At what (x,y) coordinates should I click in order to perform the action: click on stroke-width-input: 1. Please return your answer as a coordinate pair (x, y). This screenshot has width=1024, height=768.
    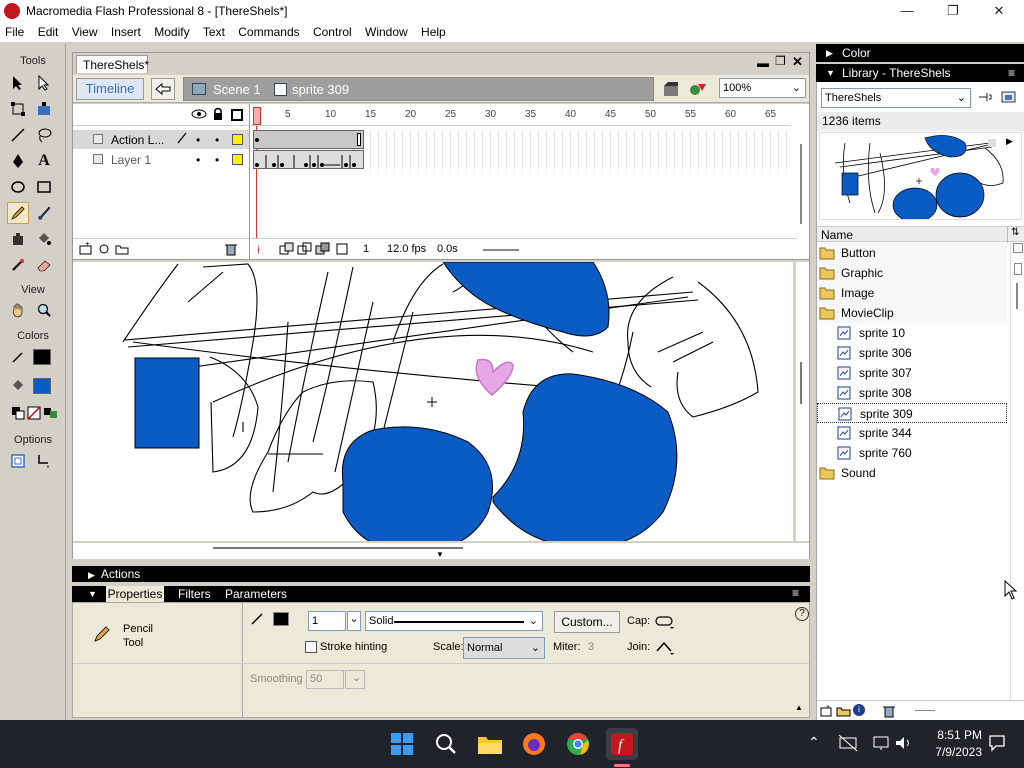
    Looking at the image, I should click on (327, 621).